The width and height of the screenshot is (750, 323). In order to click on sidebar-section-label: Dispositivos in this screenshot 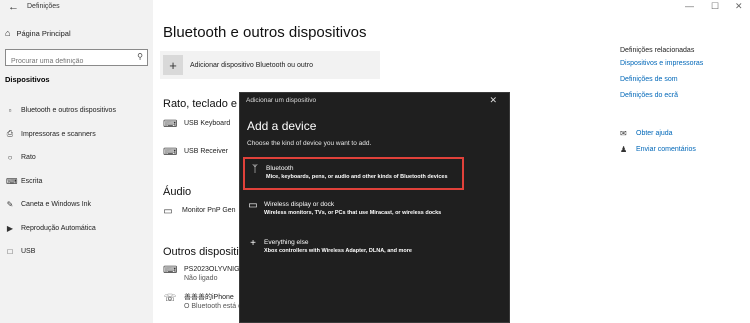, I will do `click(27, 79)`.